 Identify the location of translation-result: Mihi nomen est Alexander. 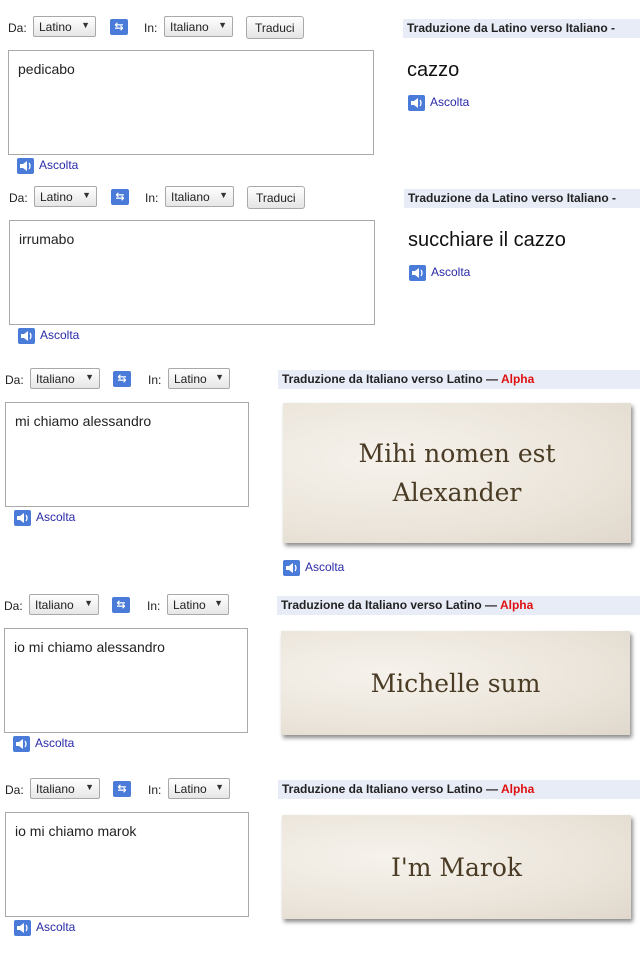
(456, 473).